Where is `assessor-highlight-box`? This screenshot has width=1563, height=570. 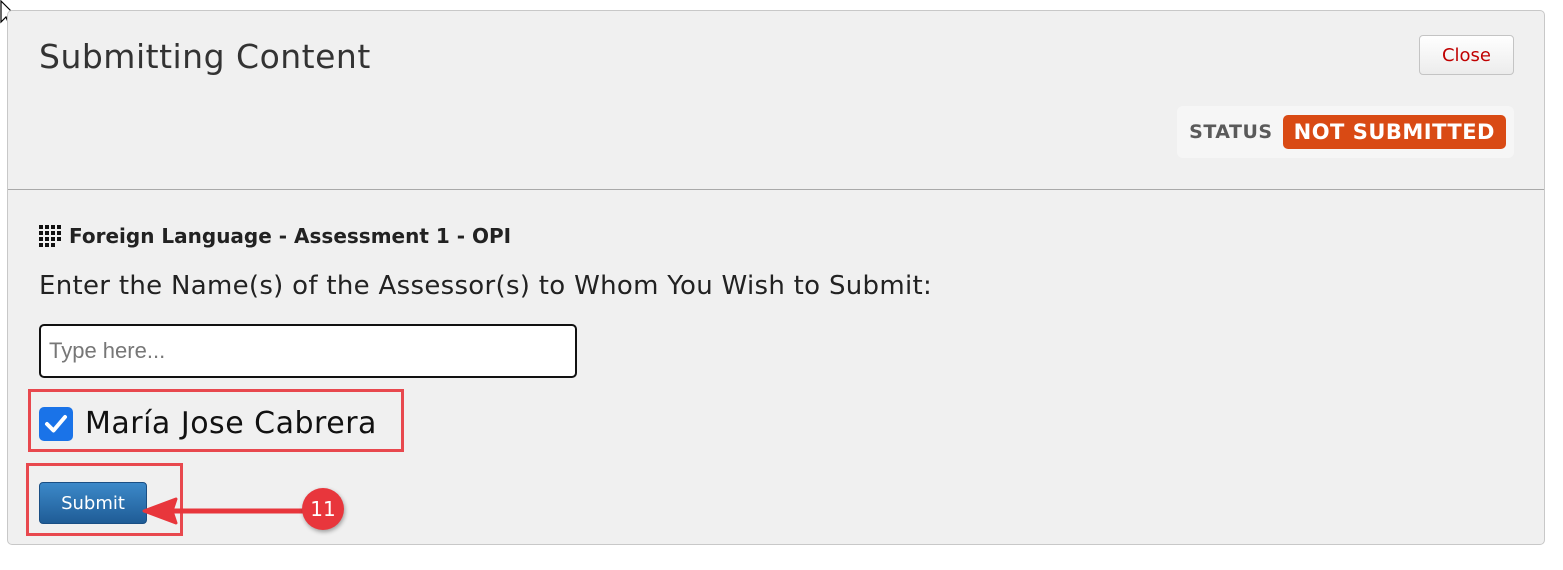 assessor-highlight-box is located at coordinates (216, 420).